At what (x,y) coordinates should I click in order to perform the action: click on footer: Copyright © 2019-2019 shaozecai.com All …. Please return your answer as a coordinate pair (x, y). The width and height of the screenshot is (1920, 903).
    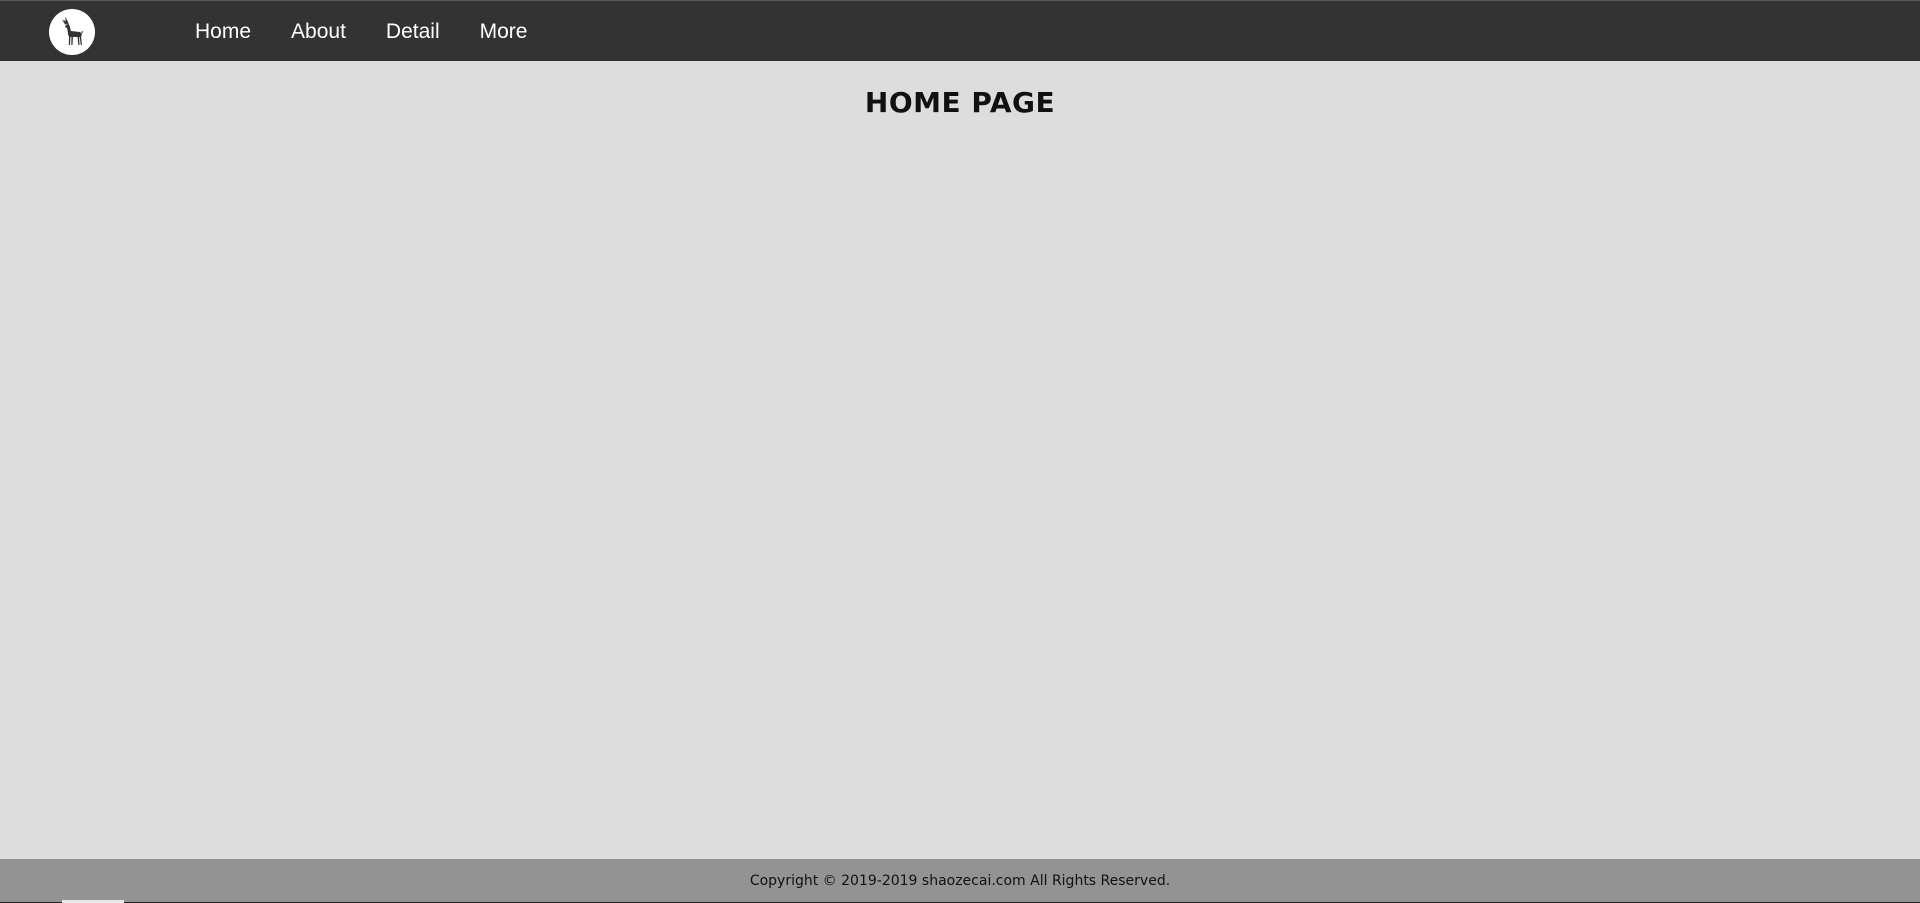
    Looking at the image, I should click on (960, 881).